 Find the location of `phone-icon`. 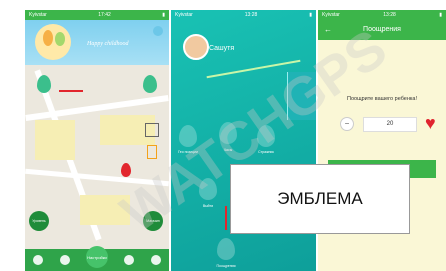

phone-icon is located at coordinates (152, 152).